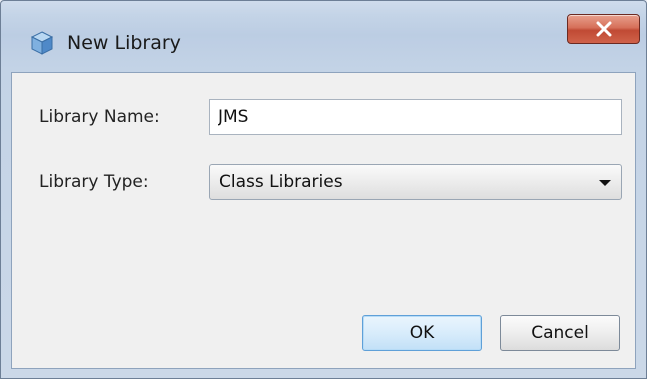 The height and width of the screenshot is (379, 647). What do you see at coordinates (99, 117) in the screenshot?
I see `library-name-label: Library Name:` at bounding box center [99, 117].